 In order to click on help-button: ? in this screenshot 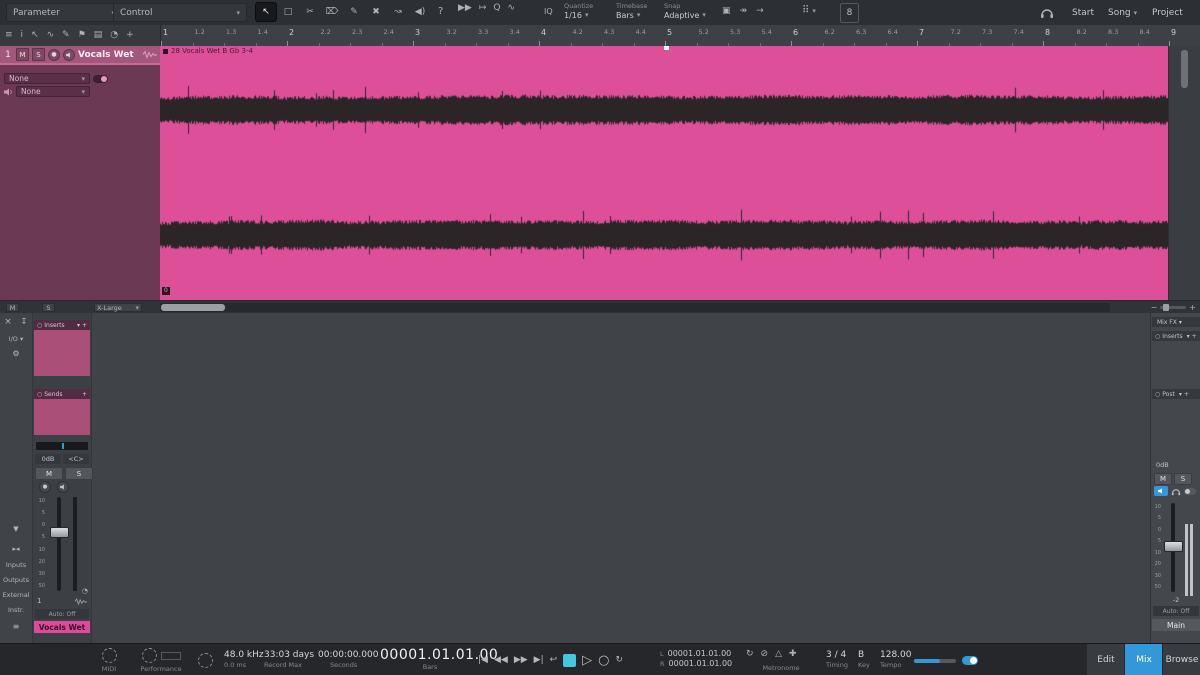, I will do `click(440, 12)`.